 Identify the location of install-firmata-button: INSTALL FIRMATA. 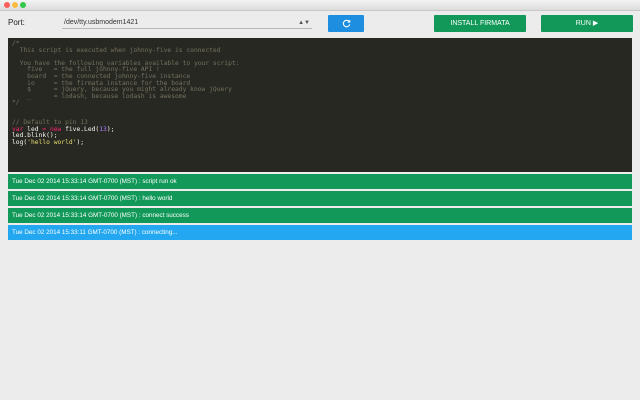
(480, 23).